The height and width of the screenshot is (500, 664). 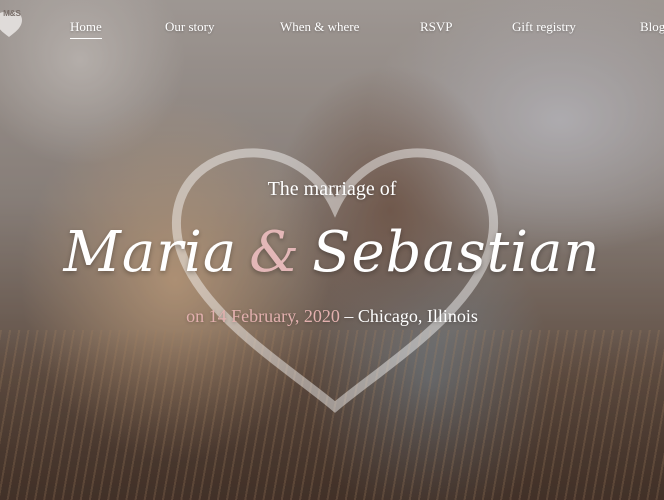 I want to click on nav-home: Home, so click(x=86, y=29).